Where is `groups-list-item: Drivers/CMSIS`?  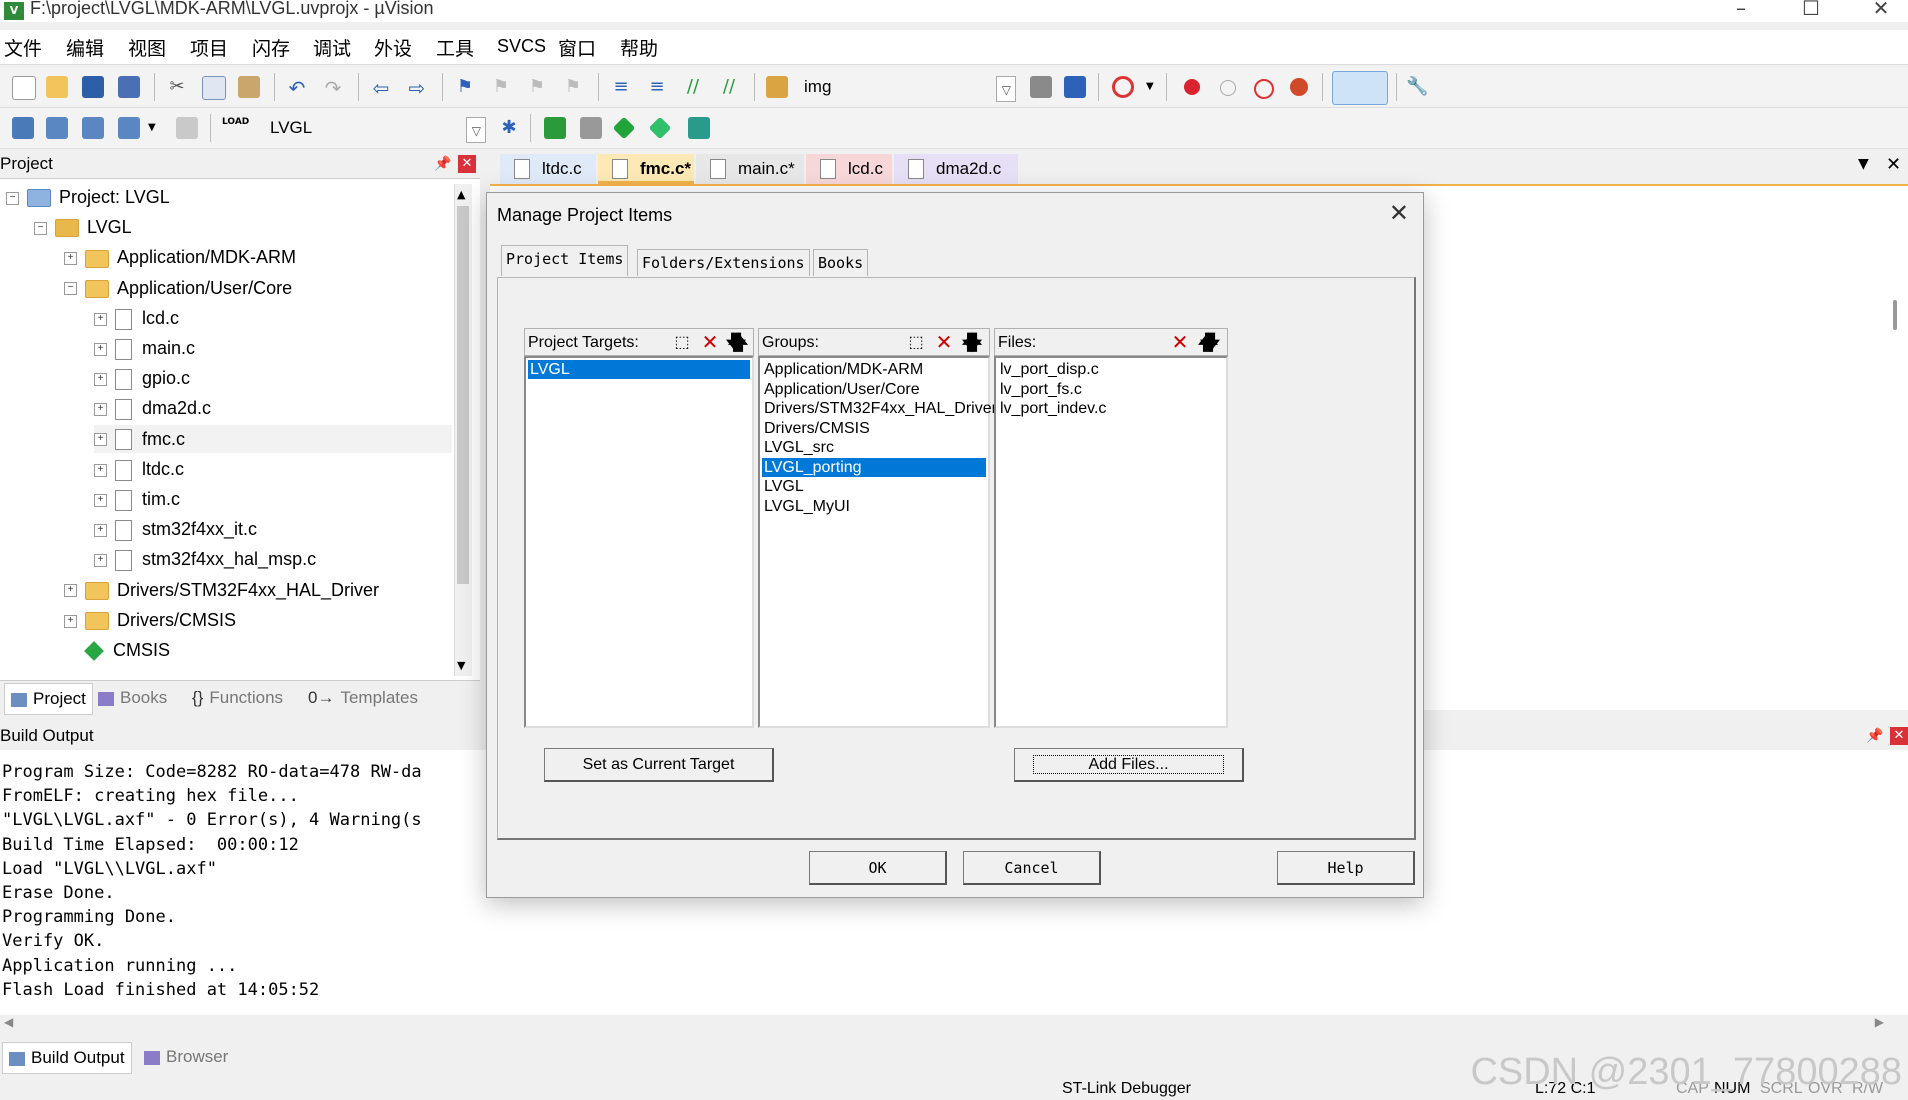 groups-list-item: Drivers/CMSIS is located at coordinates (874, 428).